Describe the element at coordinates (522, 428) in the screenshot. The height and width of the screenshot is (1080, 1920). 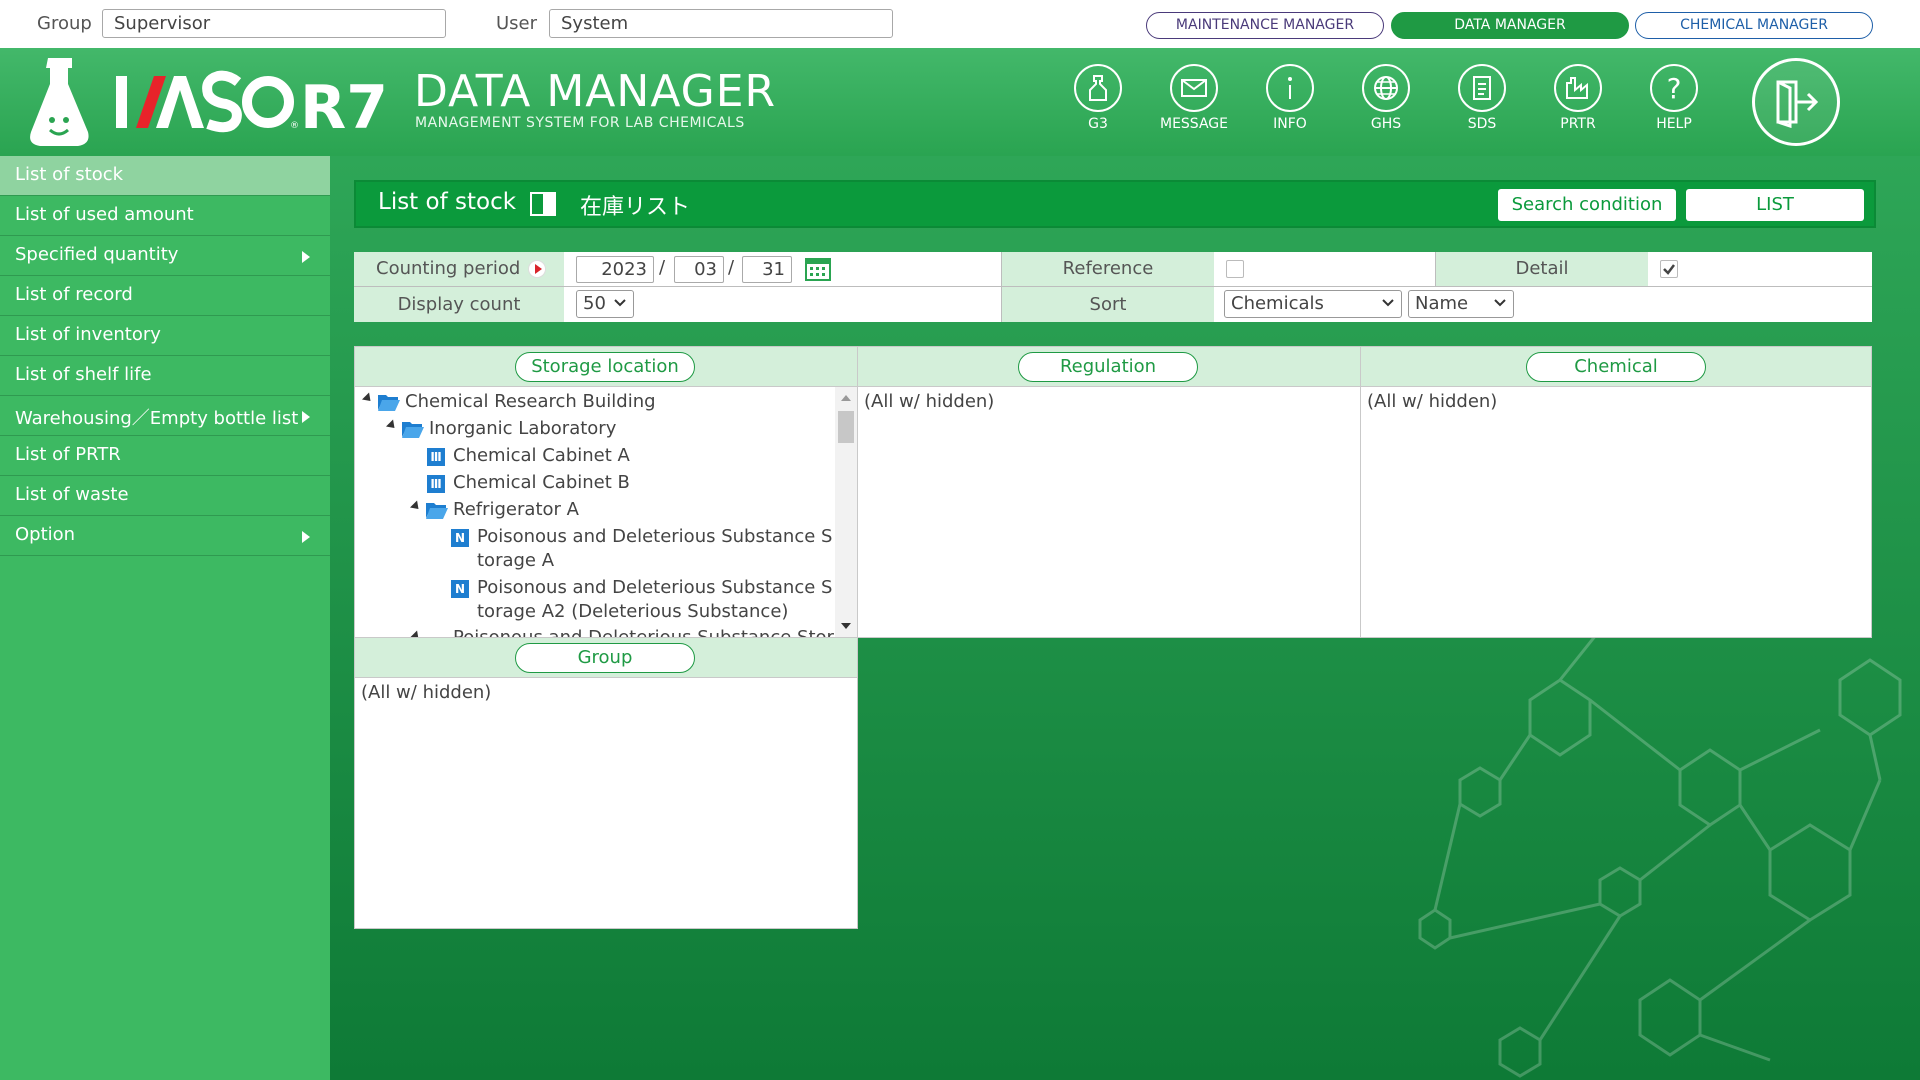
I see `tree-node-laboratory: Inorganic Laboratory` at that location.